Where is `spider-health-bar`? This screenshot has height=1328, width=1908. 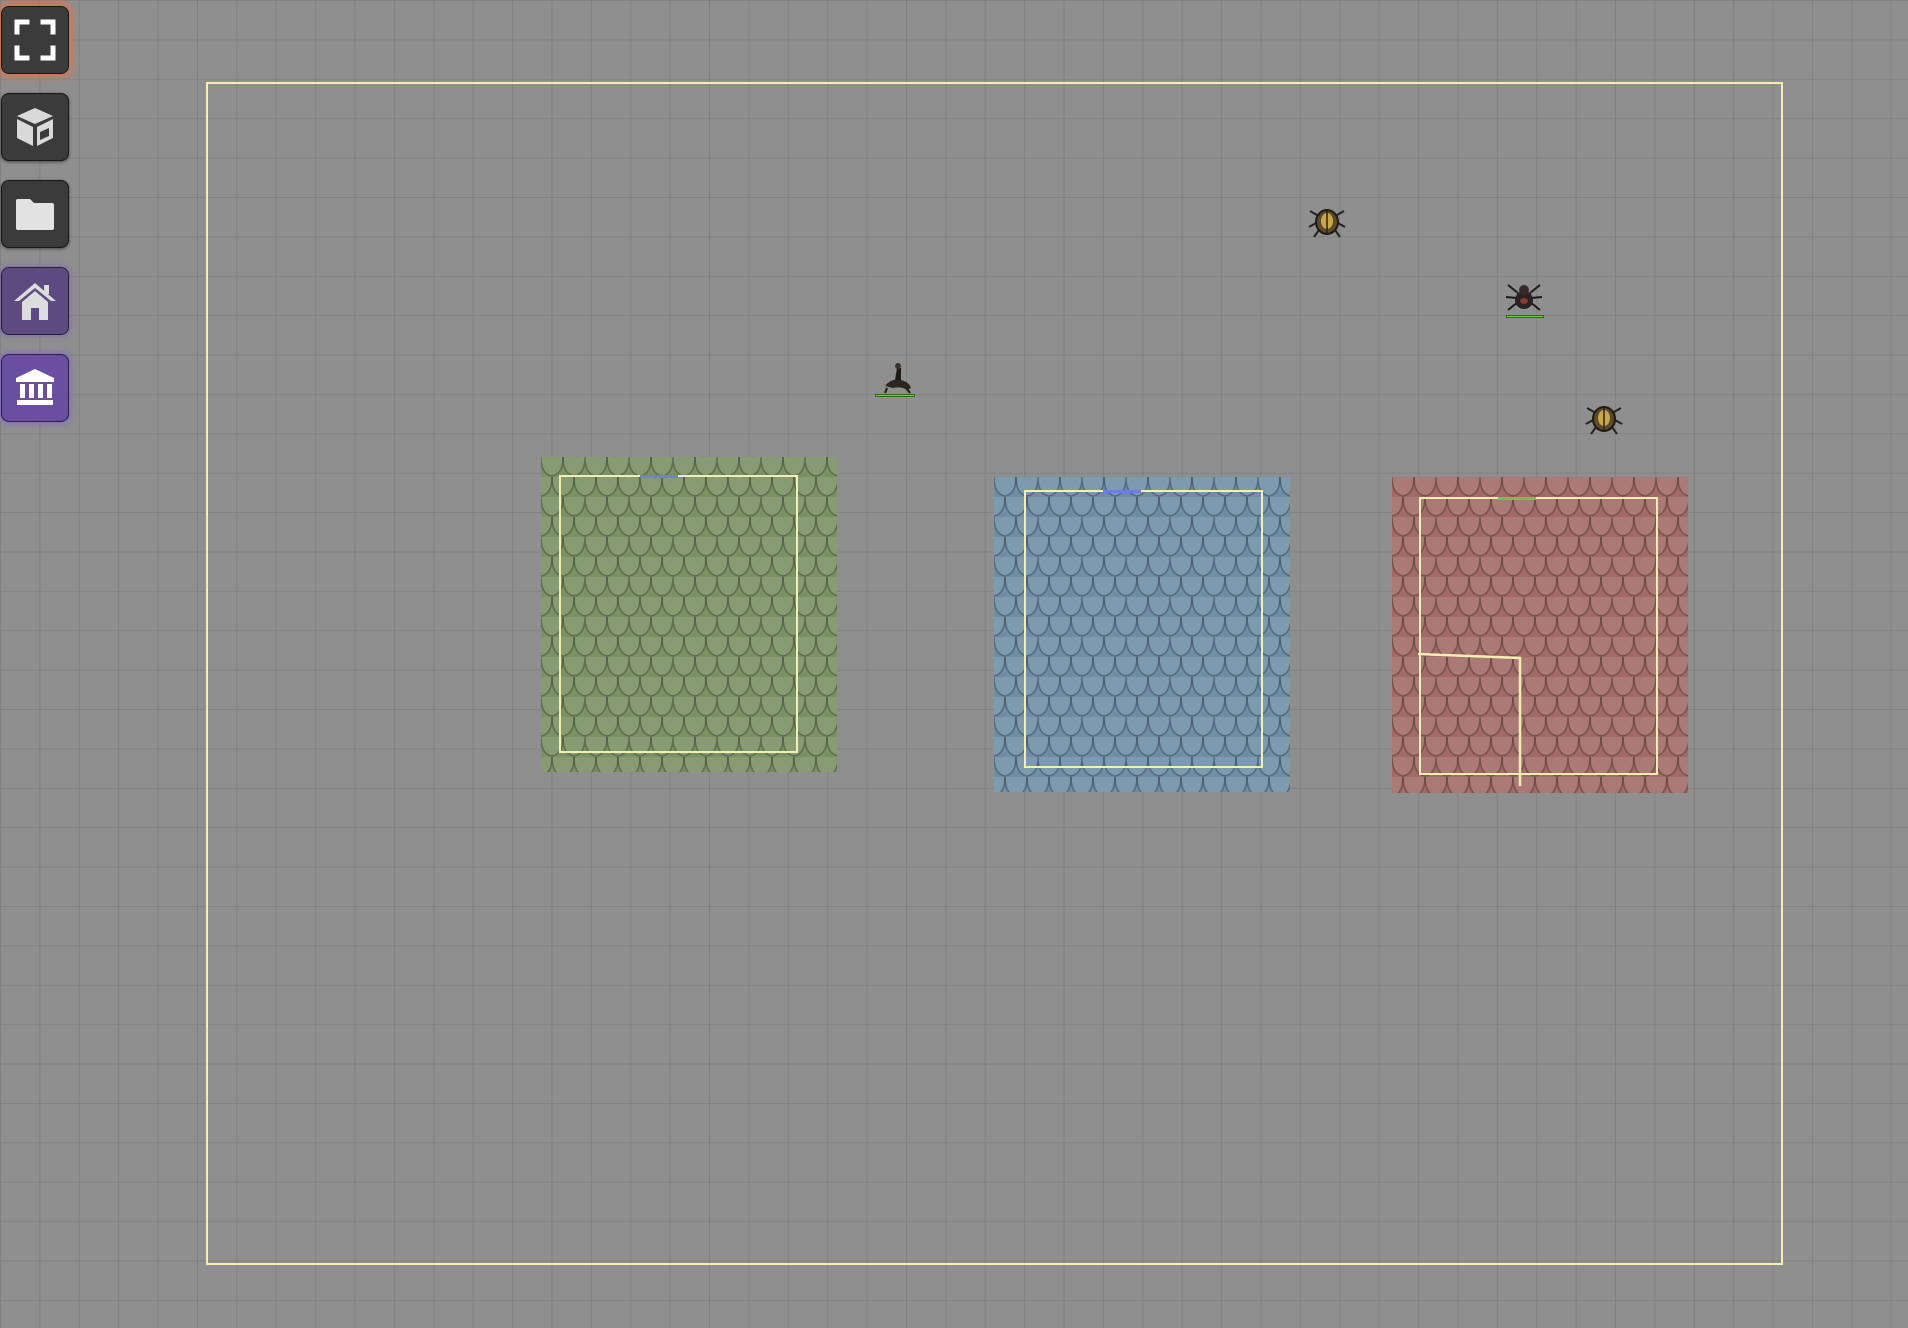 spider-health-bar is located at coordinates (1525, 316).